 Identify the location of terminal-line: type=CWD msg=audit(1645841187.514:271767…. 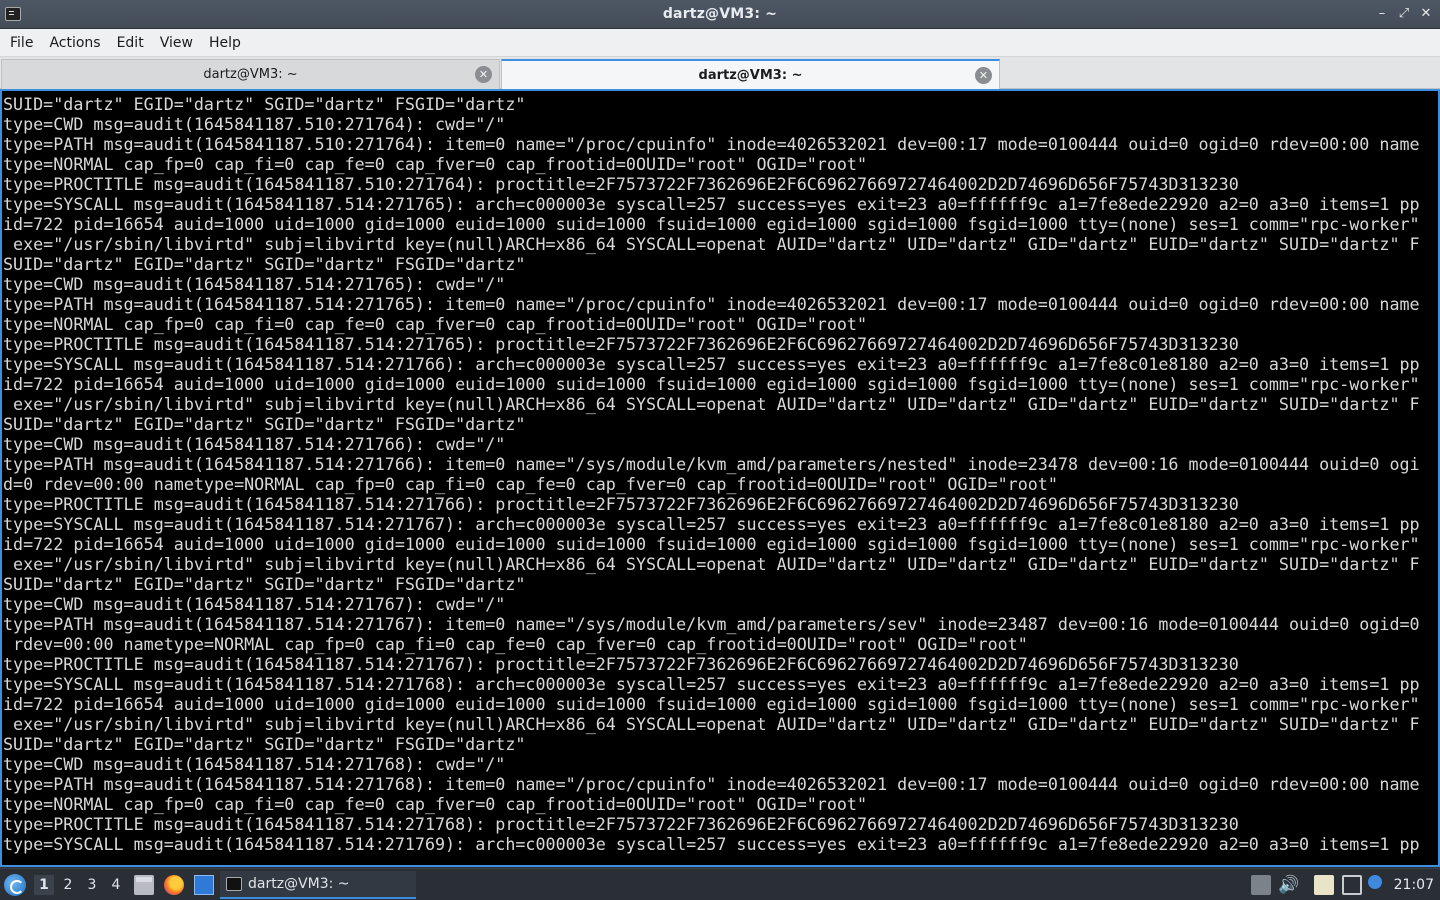
(254, 604).